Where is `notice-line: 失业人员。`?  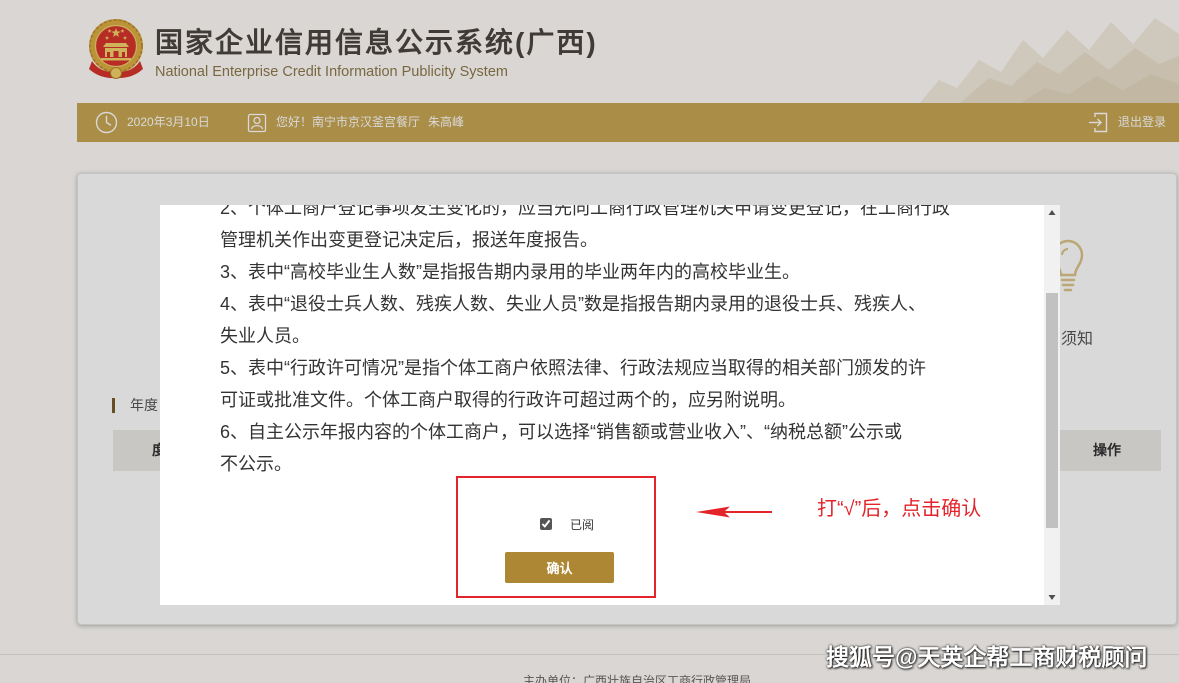
notice-line: 失业人员。 is located at coordinates (265, 336).